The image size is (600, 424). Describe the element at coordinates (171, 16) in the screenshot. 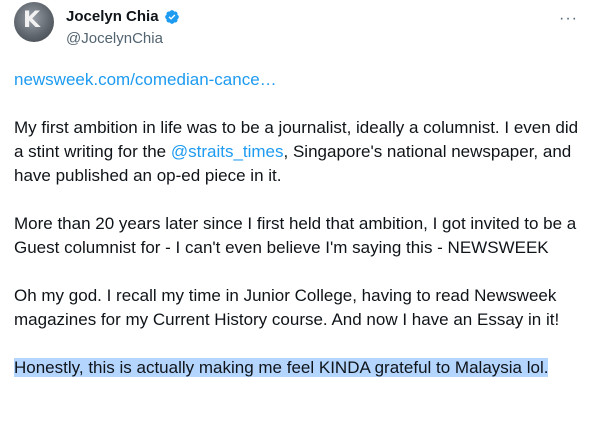

I see `verified-badge-icon` at that location.